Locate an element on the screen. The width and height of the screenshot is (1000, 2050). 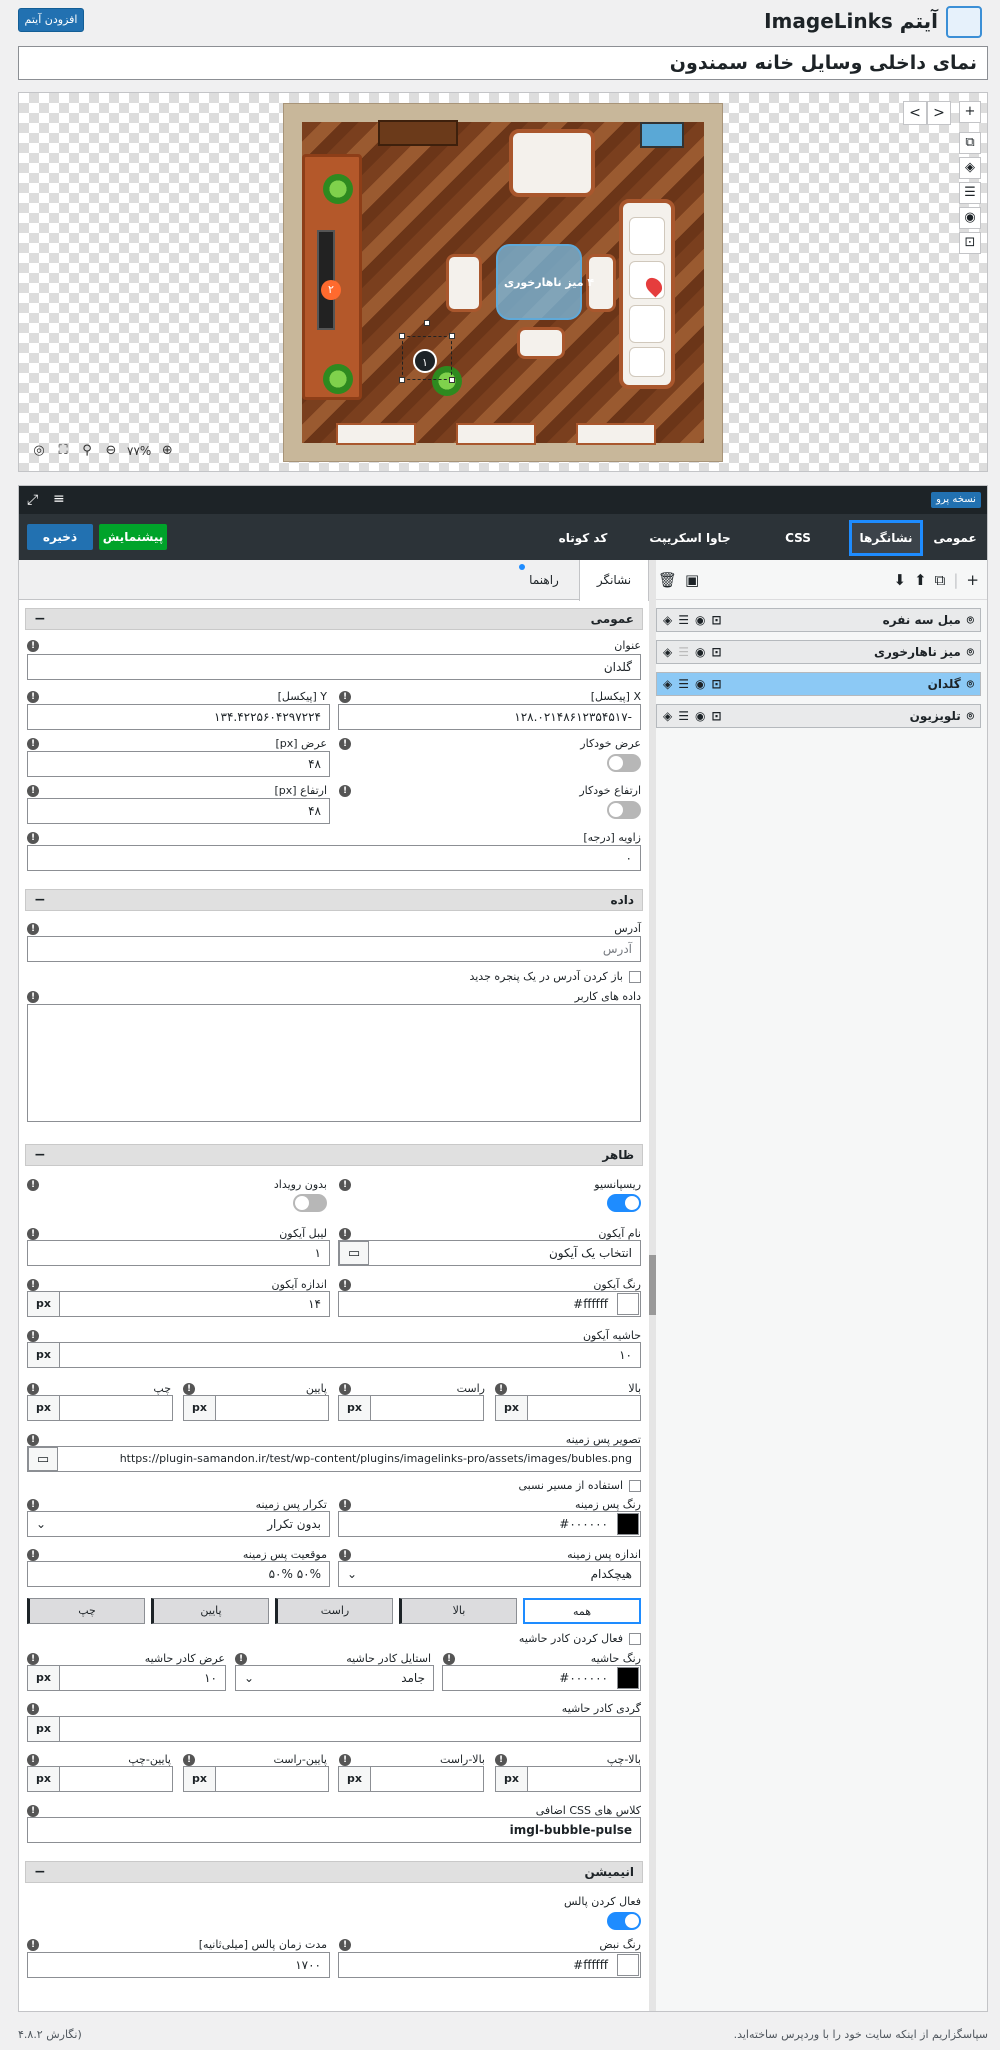
rotate-handle is located at coordinates (427, 323).